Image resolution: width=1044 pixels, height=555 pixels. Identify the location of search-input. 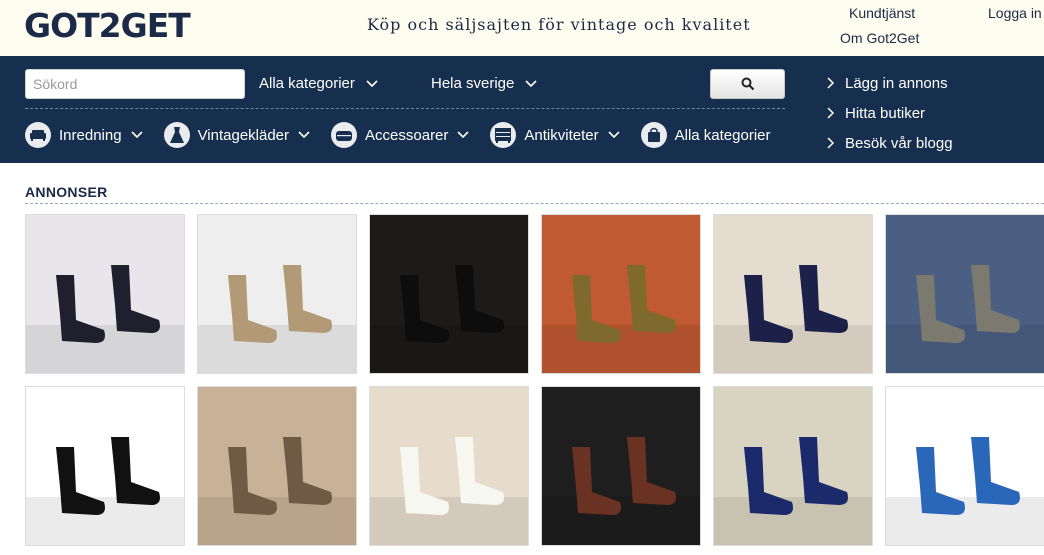
(135, 84).